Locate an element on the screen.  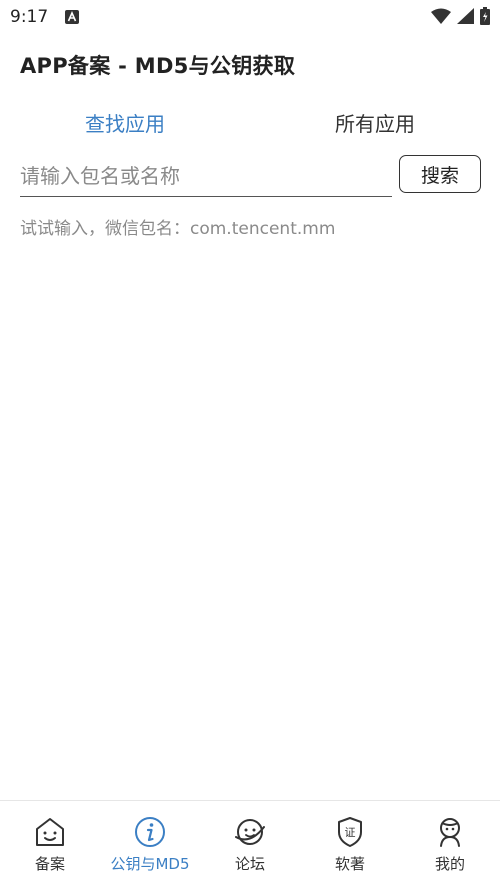
page-title: APP备案 - MD5与公钥获取 is located at coordinates (158, 66).